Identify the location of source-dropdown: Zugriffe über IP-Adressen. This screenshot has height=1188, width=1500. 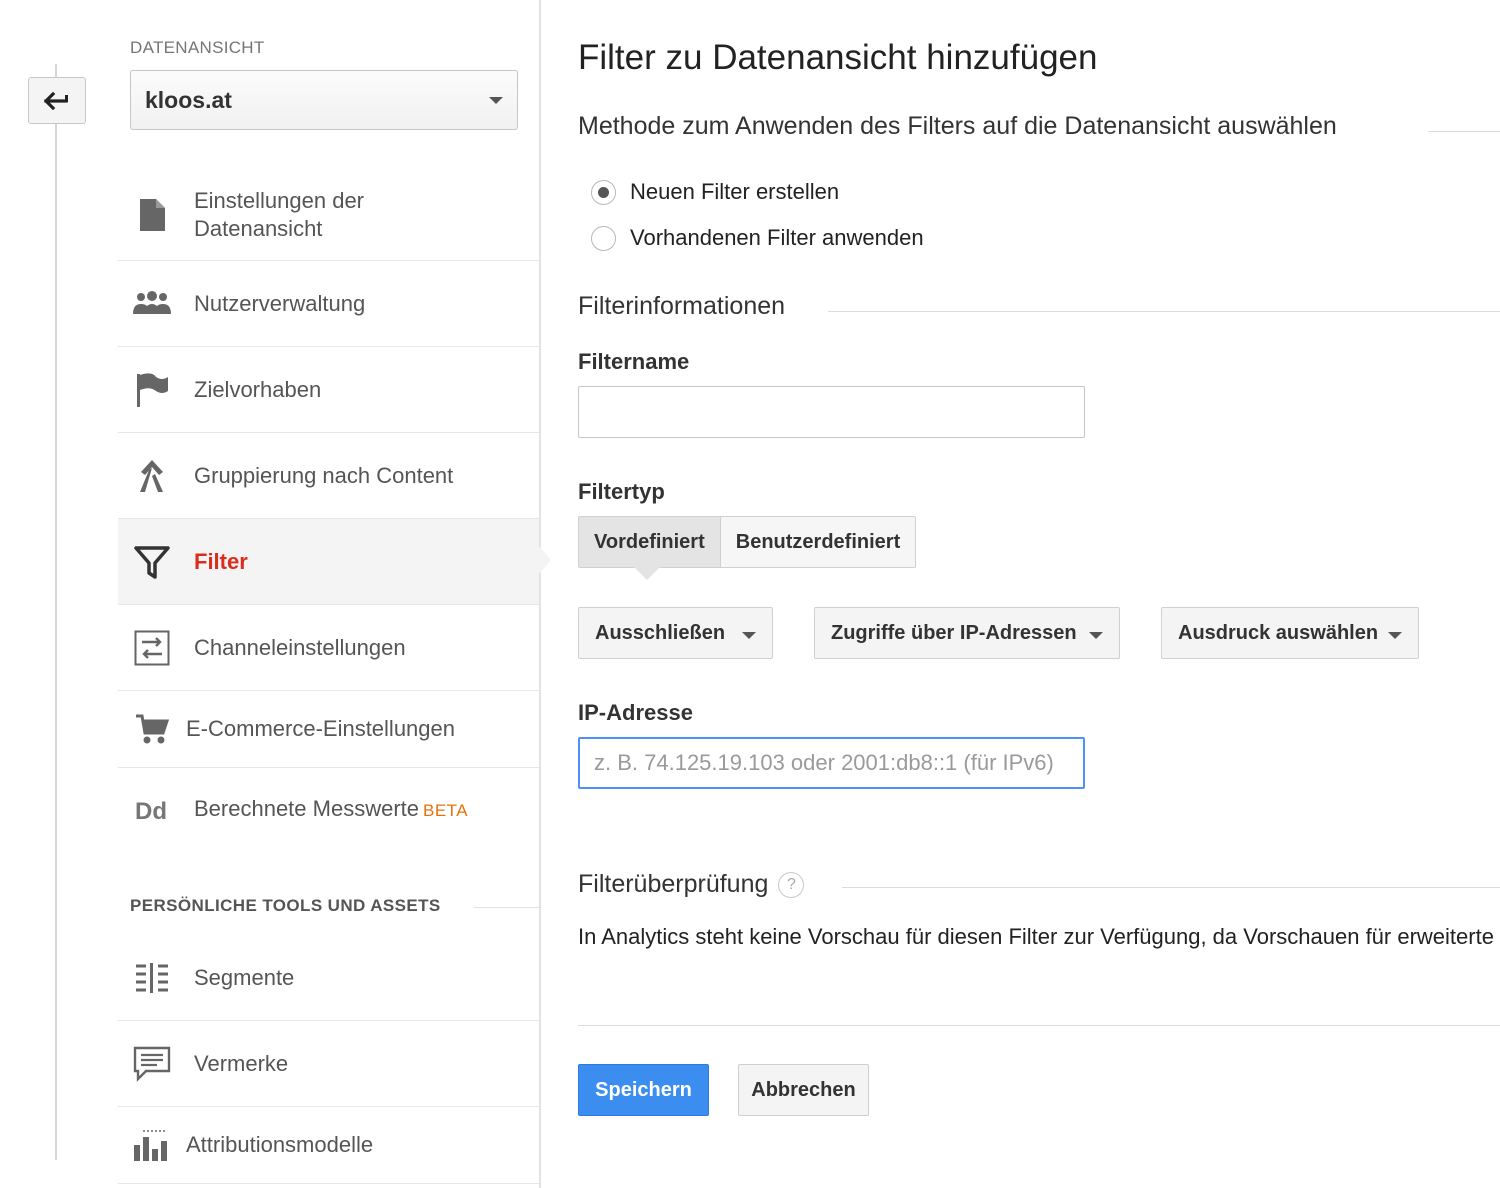
(967, 633).